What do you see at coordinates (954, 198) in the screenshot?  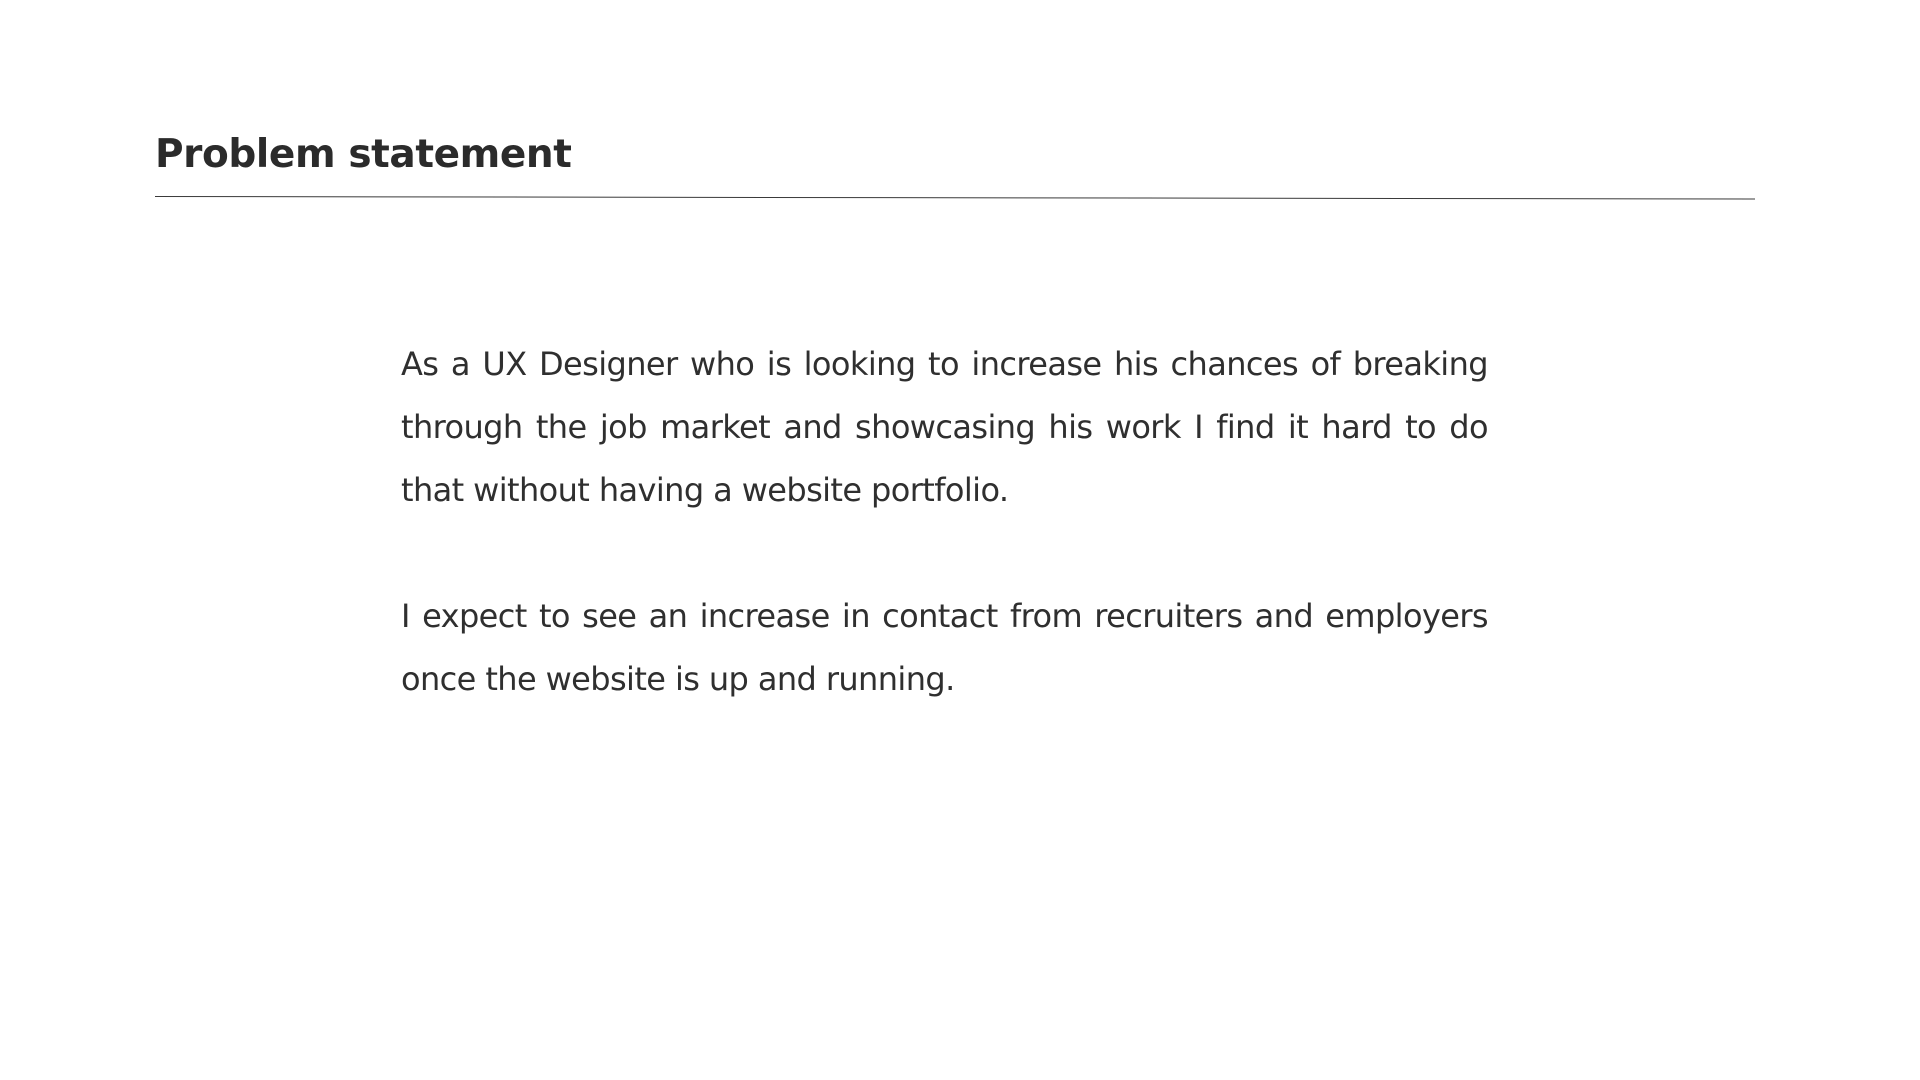 I see `heading-divider` at bounding box center [954, 198].